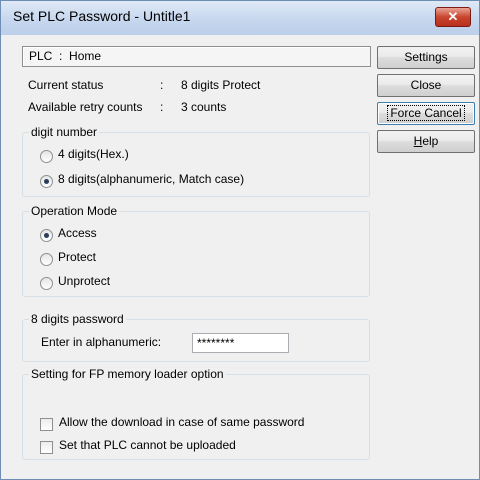 The height and width of the screenshot is (480, 480). I want to click on window-title: Set PLC Password - Untitle1, so click(102, 16).